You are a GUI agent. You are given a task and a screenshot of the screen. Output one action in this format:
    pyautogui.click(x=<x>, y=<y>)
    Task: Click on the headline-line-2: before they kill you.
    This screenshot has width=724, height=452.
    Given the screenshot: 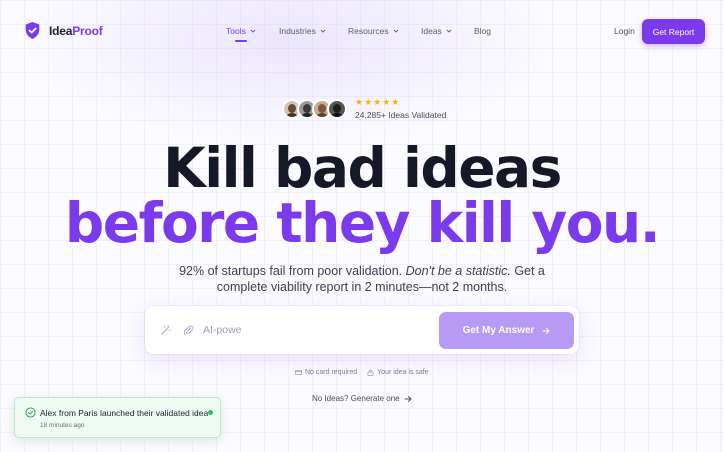 What is the action you would take?
    pyautogui.click(x=362, y=223)
    